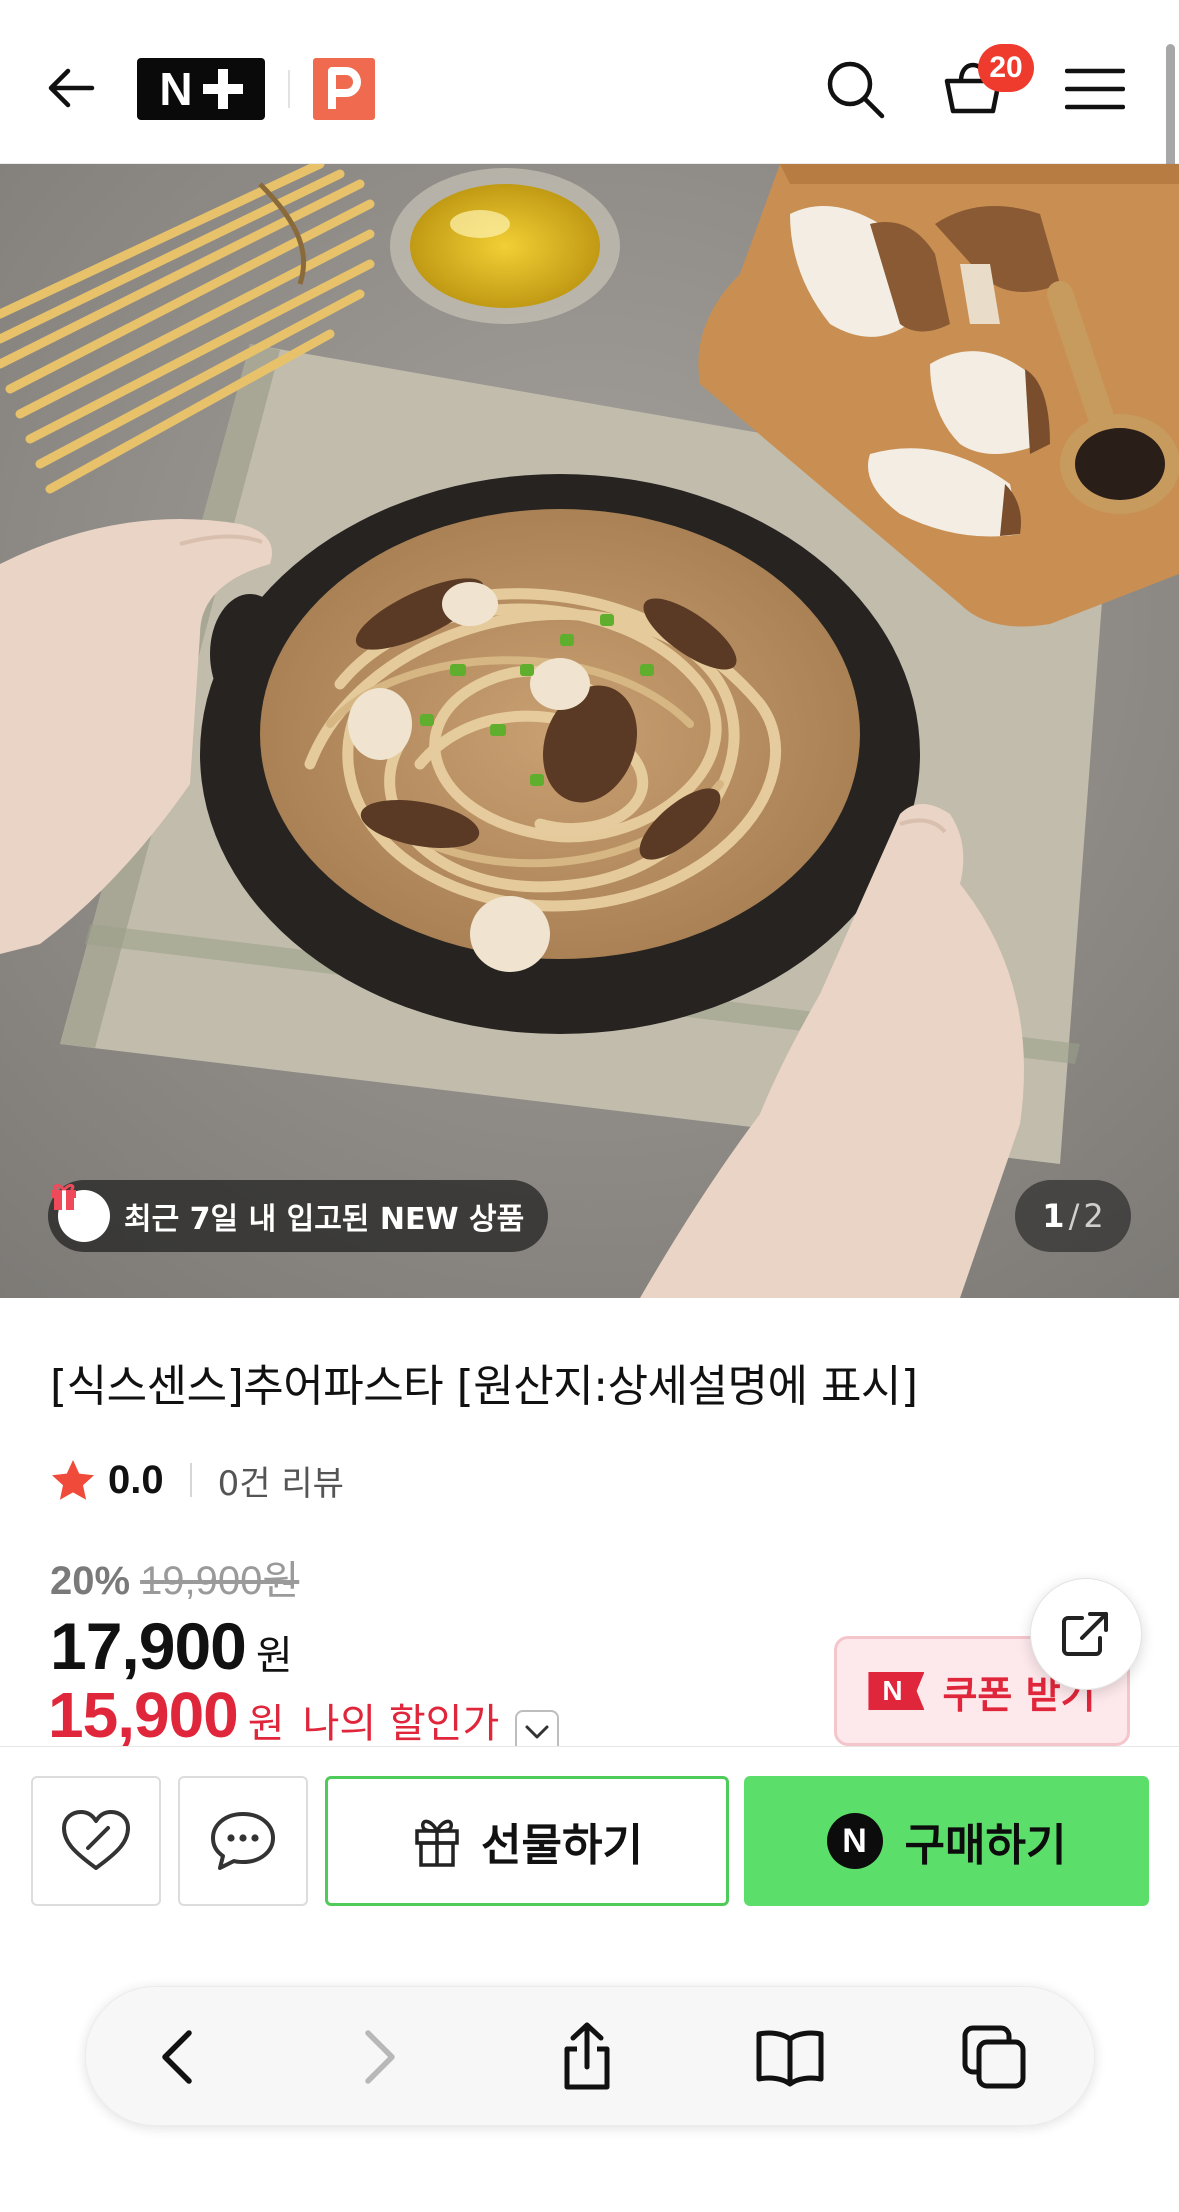 Image resolution: width=1179 pixels, height=2212 pixels. Describe the element at coordinates (81, 1212) in the screenshot. I see `gift-box-icon` at that location.